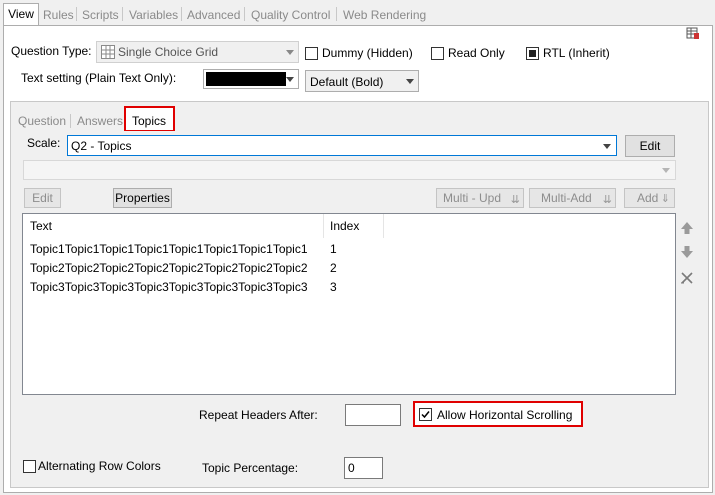  I want to click on move-up-icon, so click(687, 228).